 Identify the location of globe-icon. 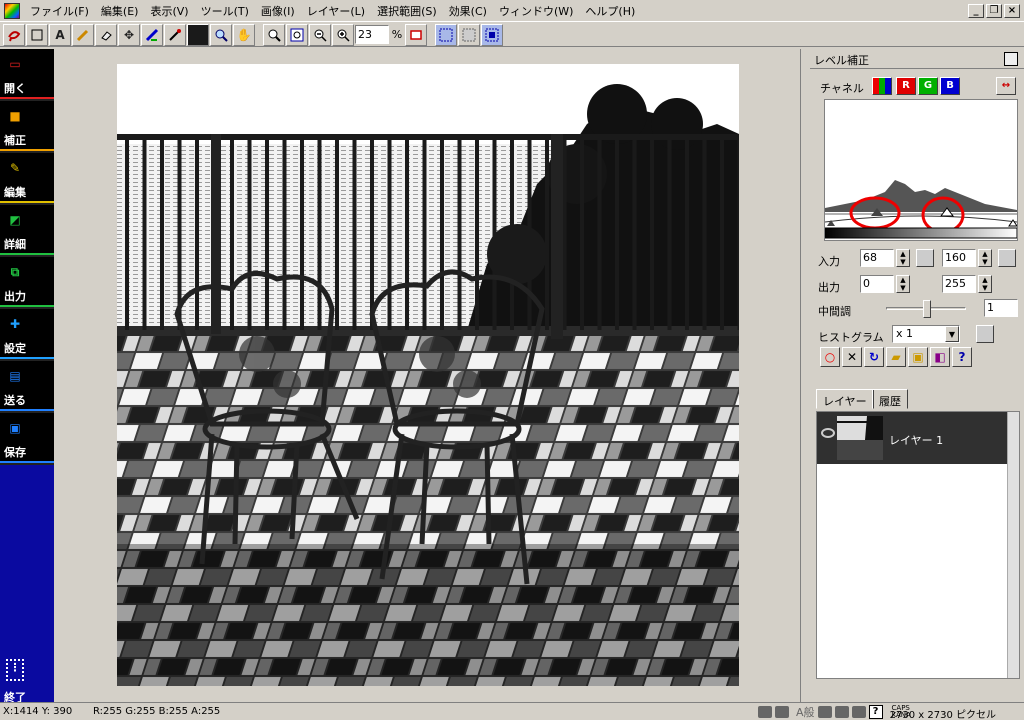
(782, 712).